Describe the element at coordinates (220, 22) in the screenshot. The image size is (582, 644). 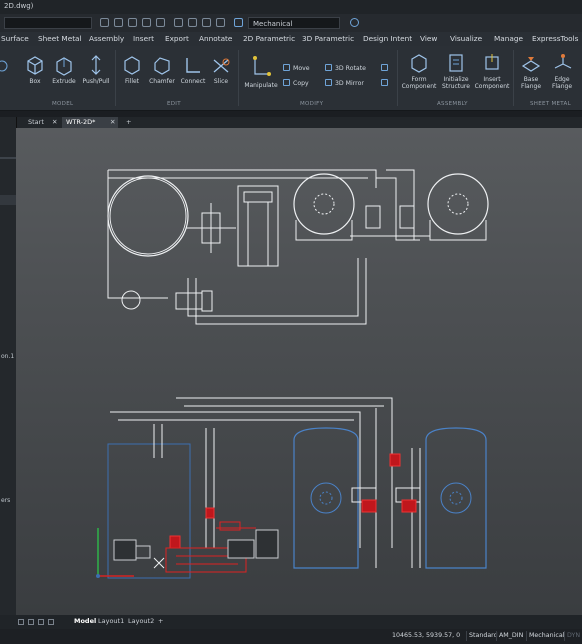
I see `view-iso-icon` at that location.